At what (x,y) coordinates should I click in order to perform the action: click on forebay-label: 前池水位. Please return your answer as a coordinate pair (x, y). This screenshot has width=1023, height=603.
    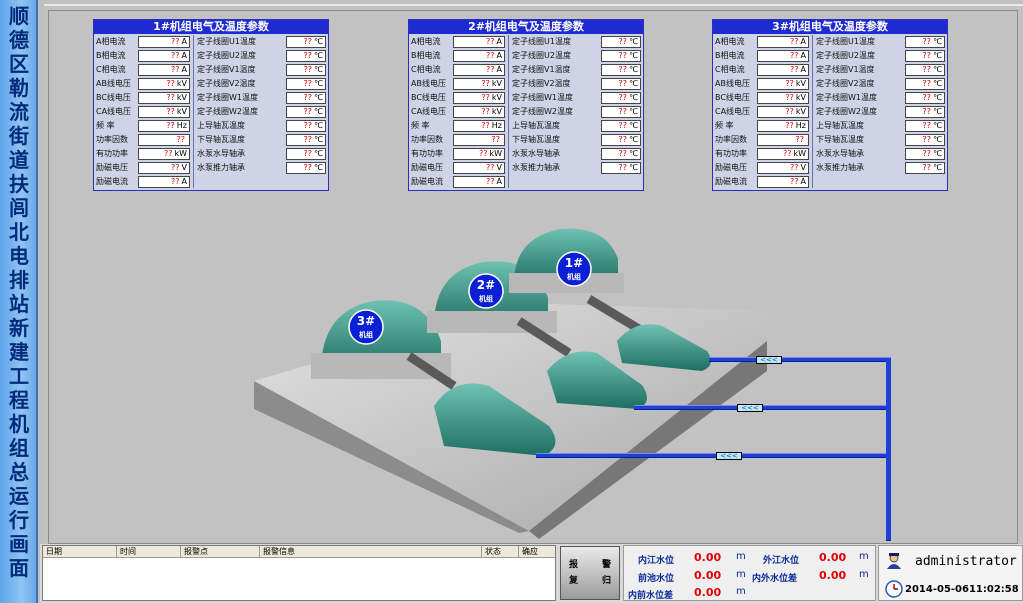
    Looking at the image, I should click on (656, 579).